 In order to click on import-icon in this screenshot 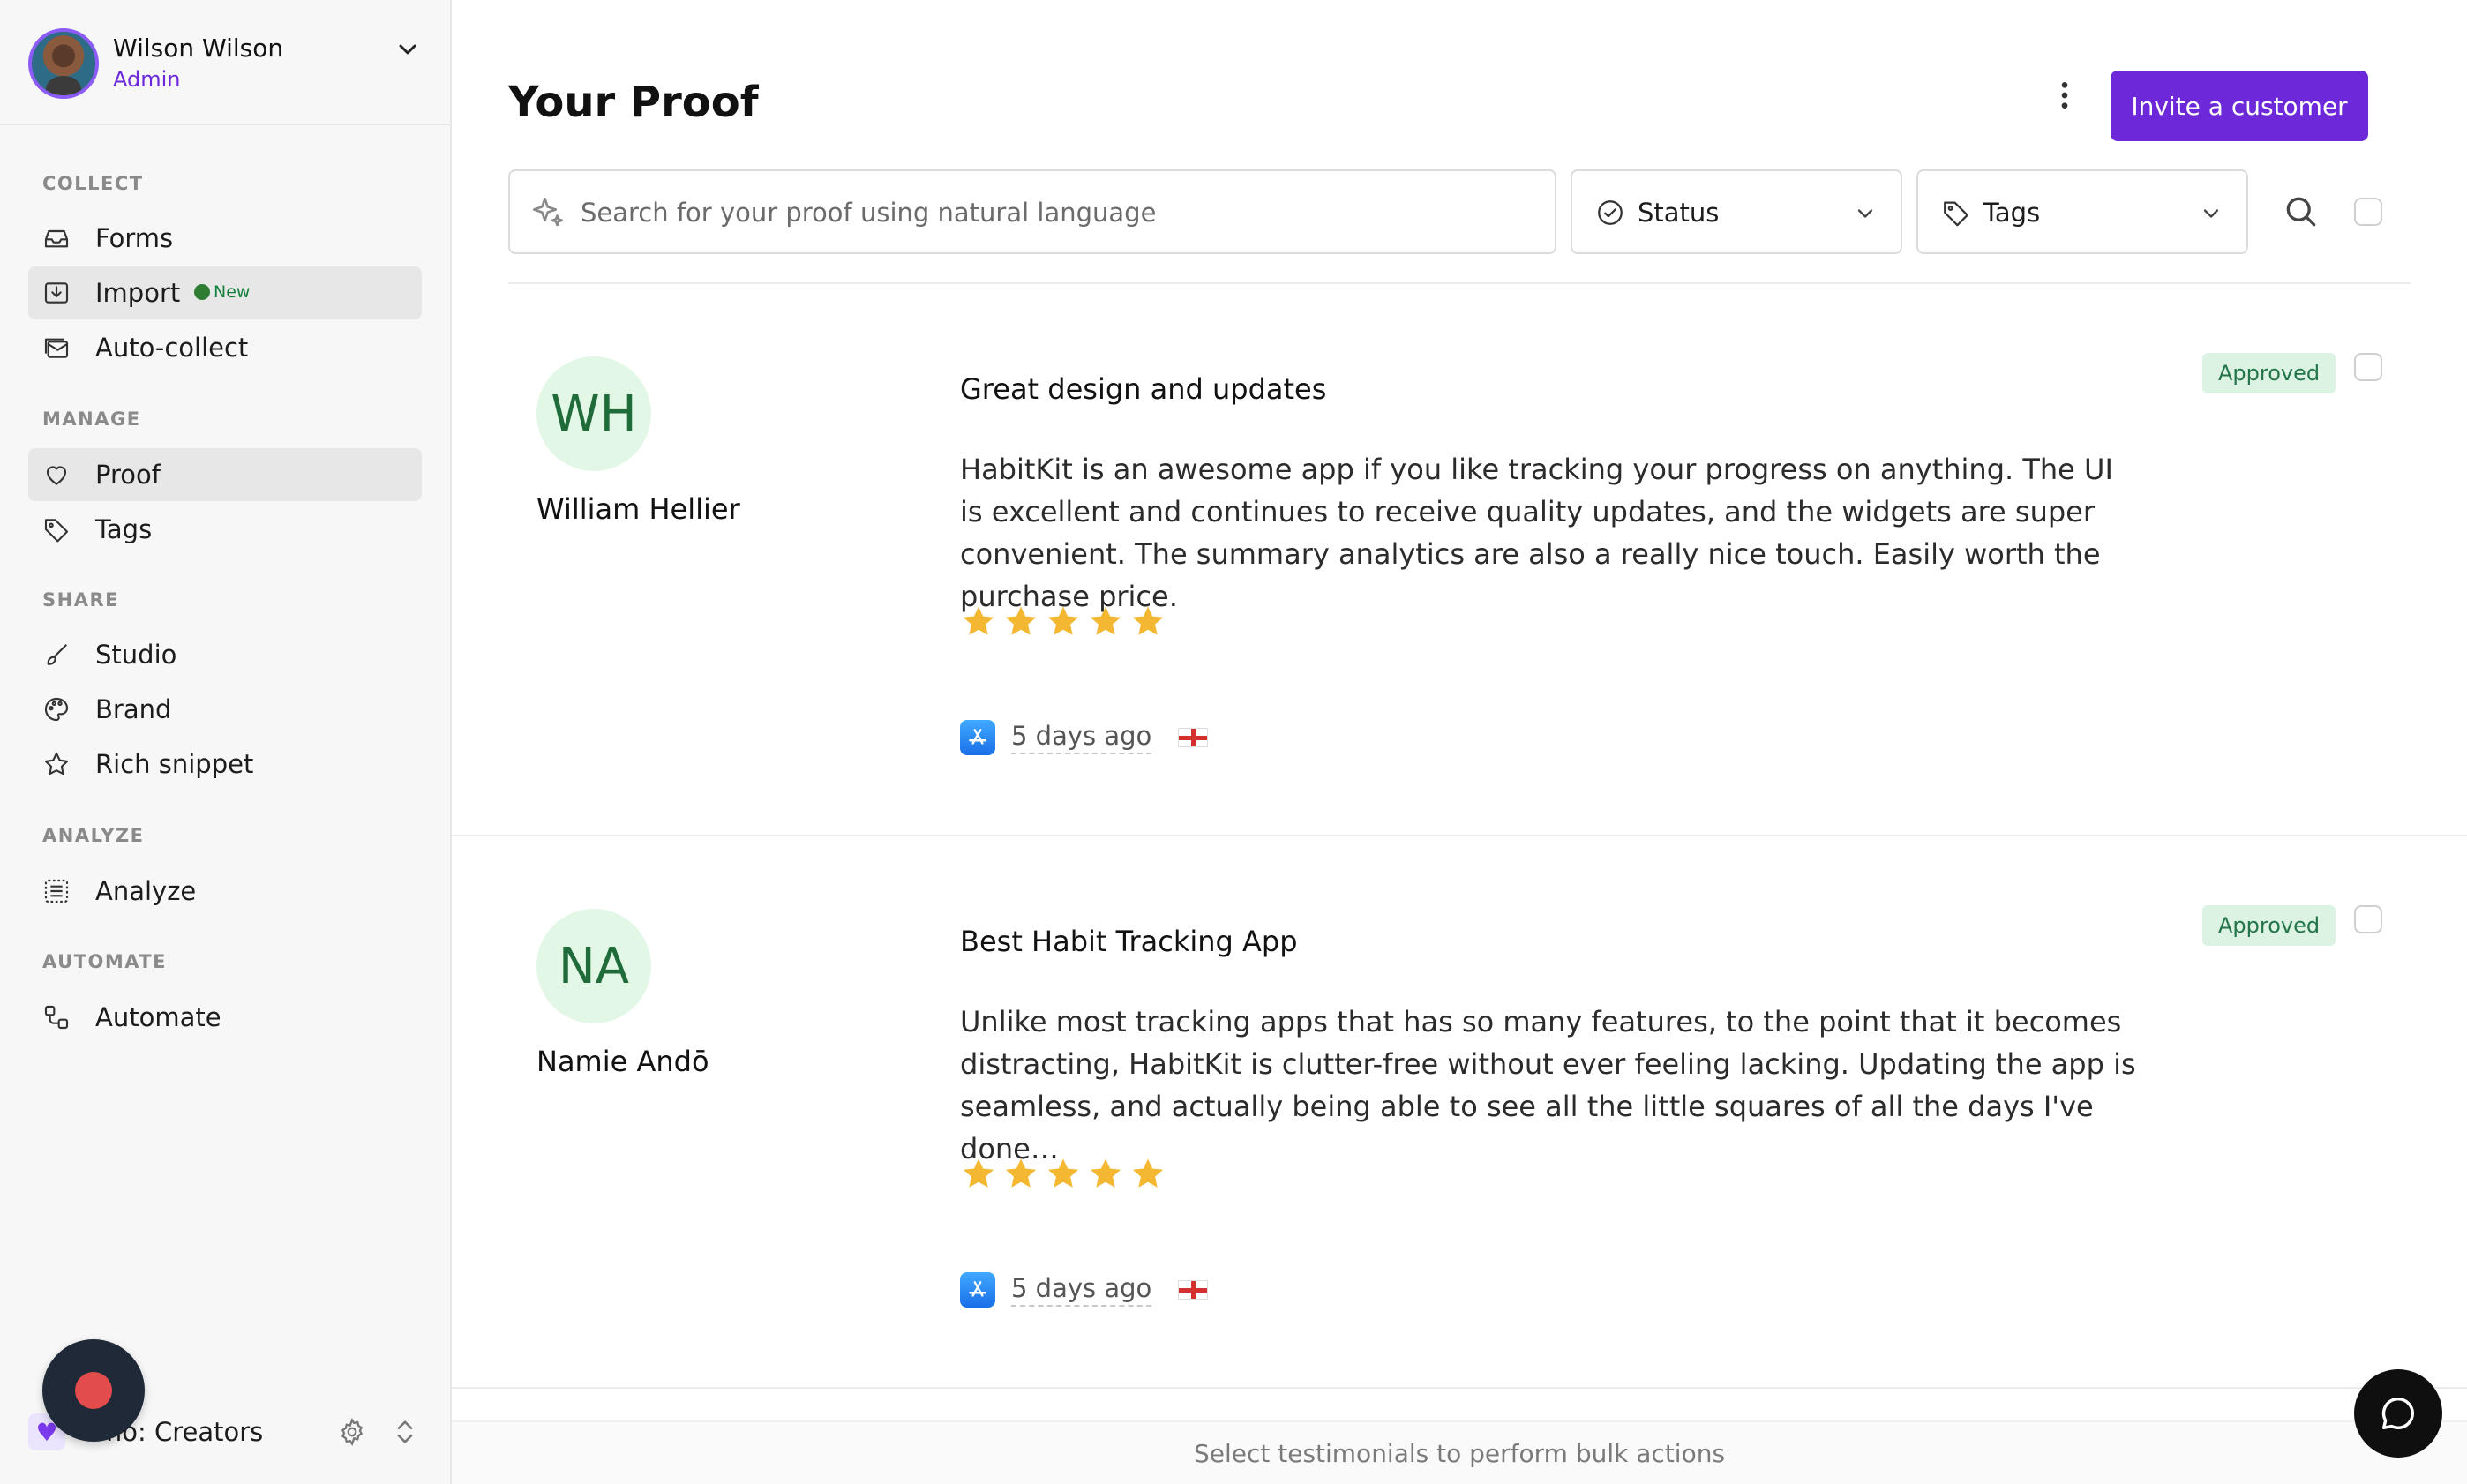, I will do `click(57, 293)`.